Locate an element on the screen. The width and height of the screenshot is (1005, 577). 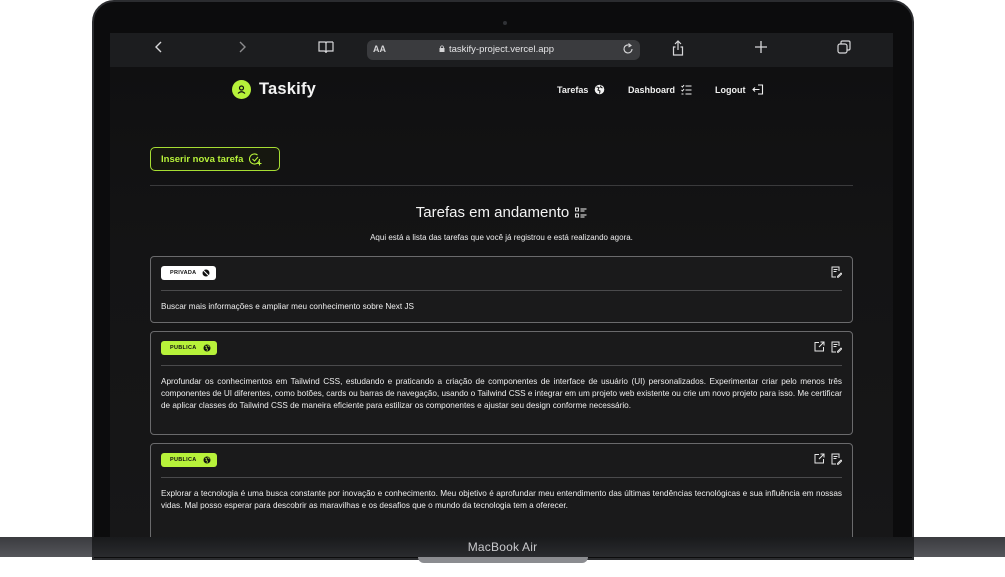
insert-task-button: Inserir nova tarefa is located at coordinates (215, 159).